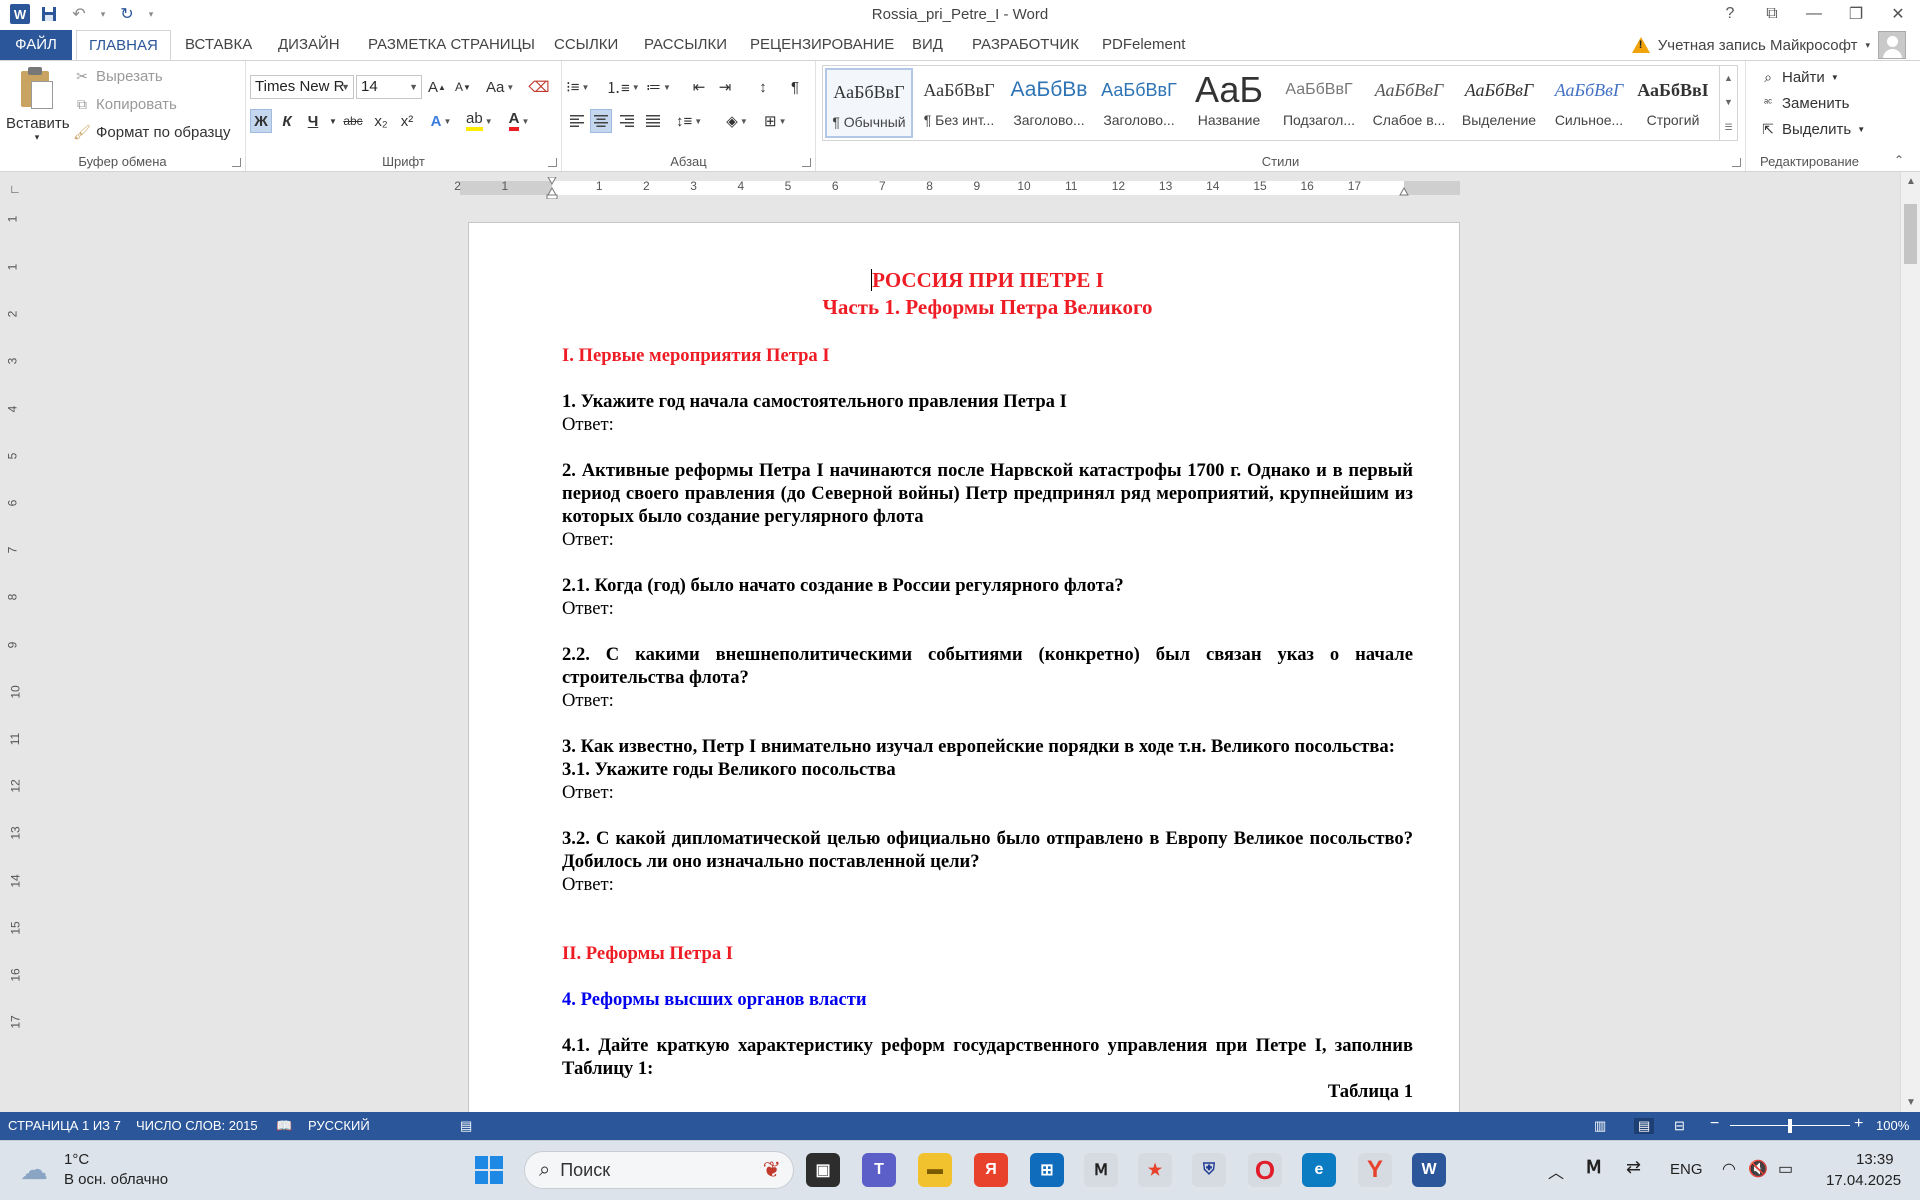 The height and width of the screenshot is (1200, 1920). What do you see at coordinates (577, 121) in the screenshot?
I see `align-left-icon` at bounding box center [577, 121].